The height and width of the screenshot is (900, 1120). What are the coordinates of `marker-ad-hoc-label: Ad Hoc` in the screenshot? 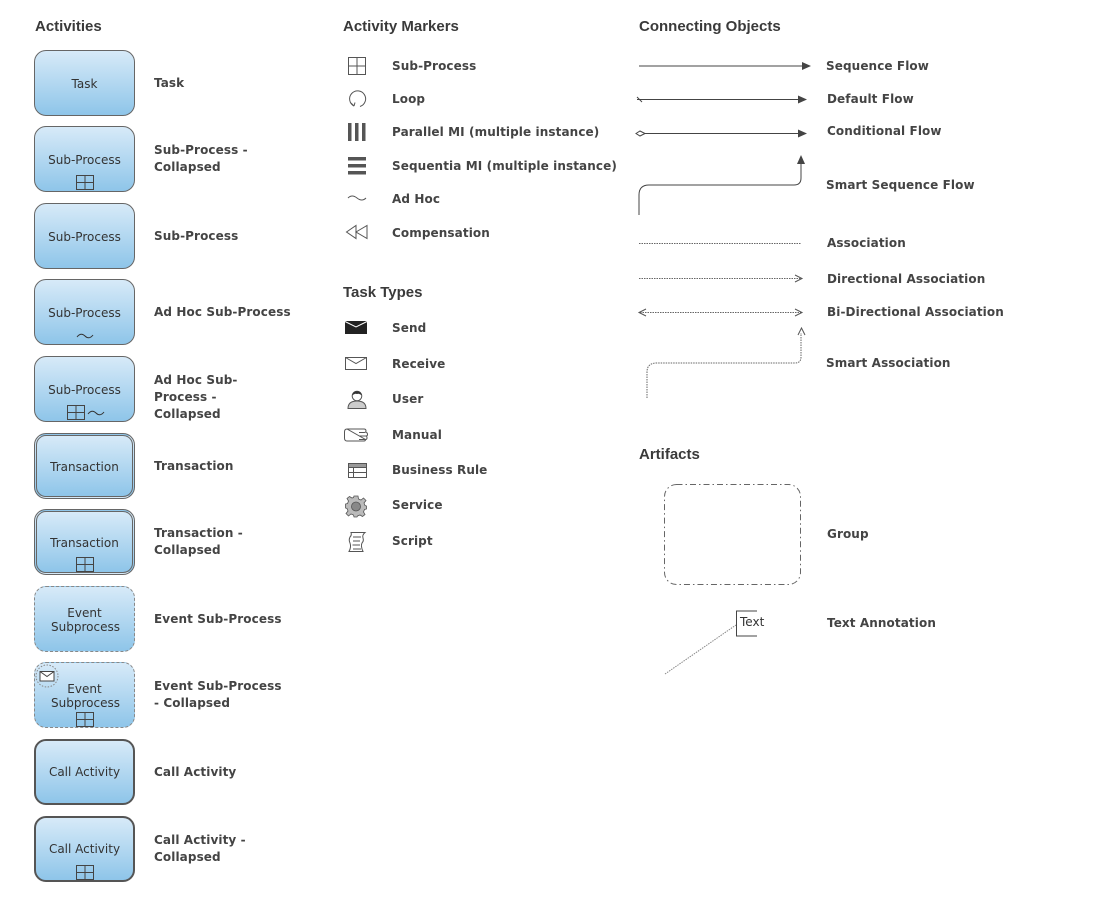 It's located at (416, 199).